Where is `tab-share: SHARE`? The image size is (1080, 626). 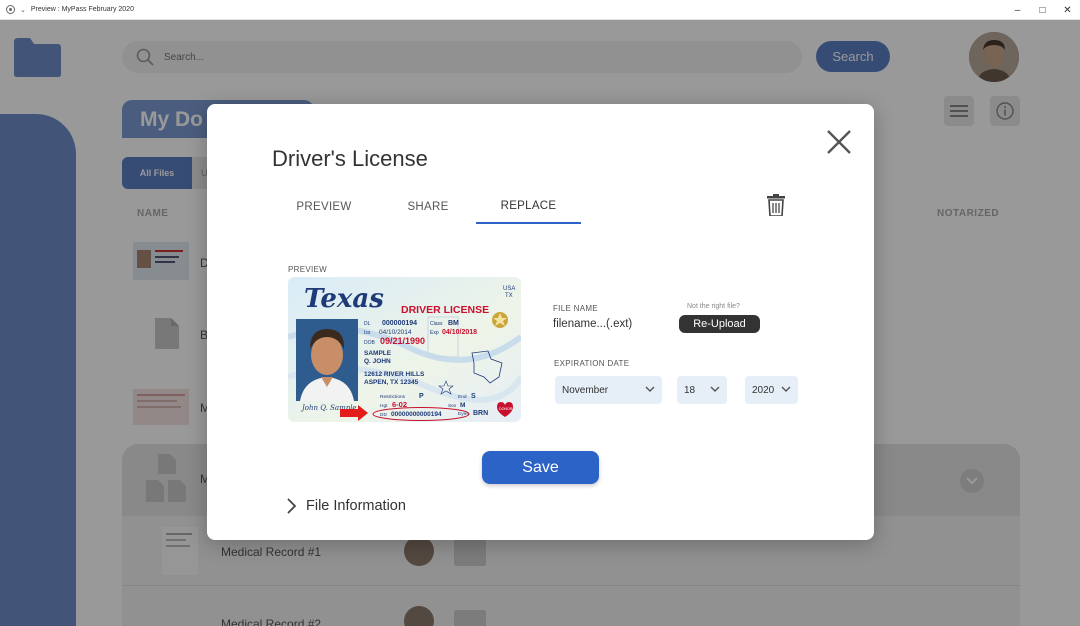 tab-share: SHARE is located at coordinates (428, 207).